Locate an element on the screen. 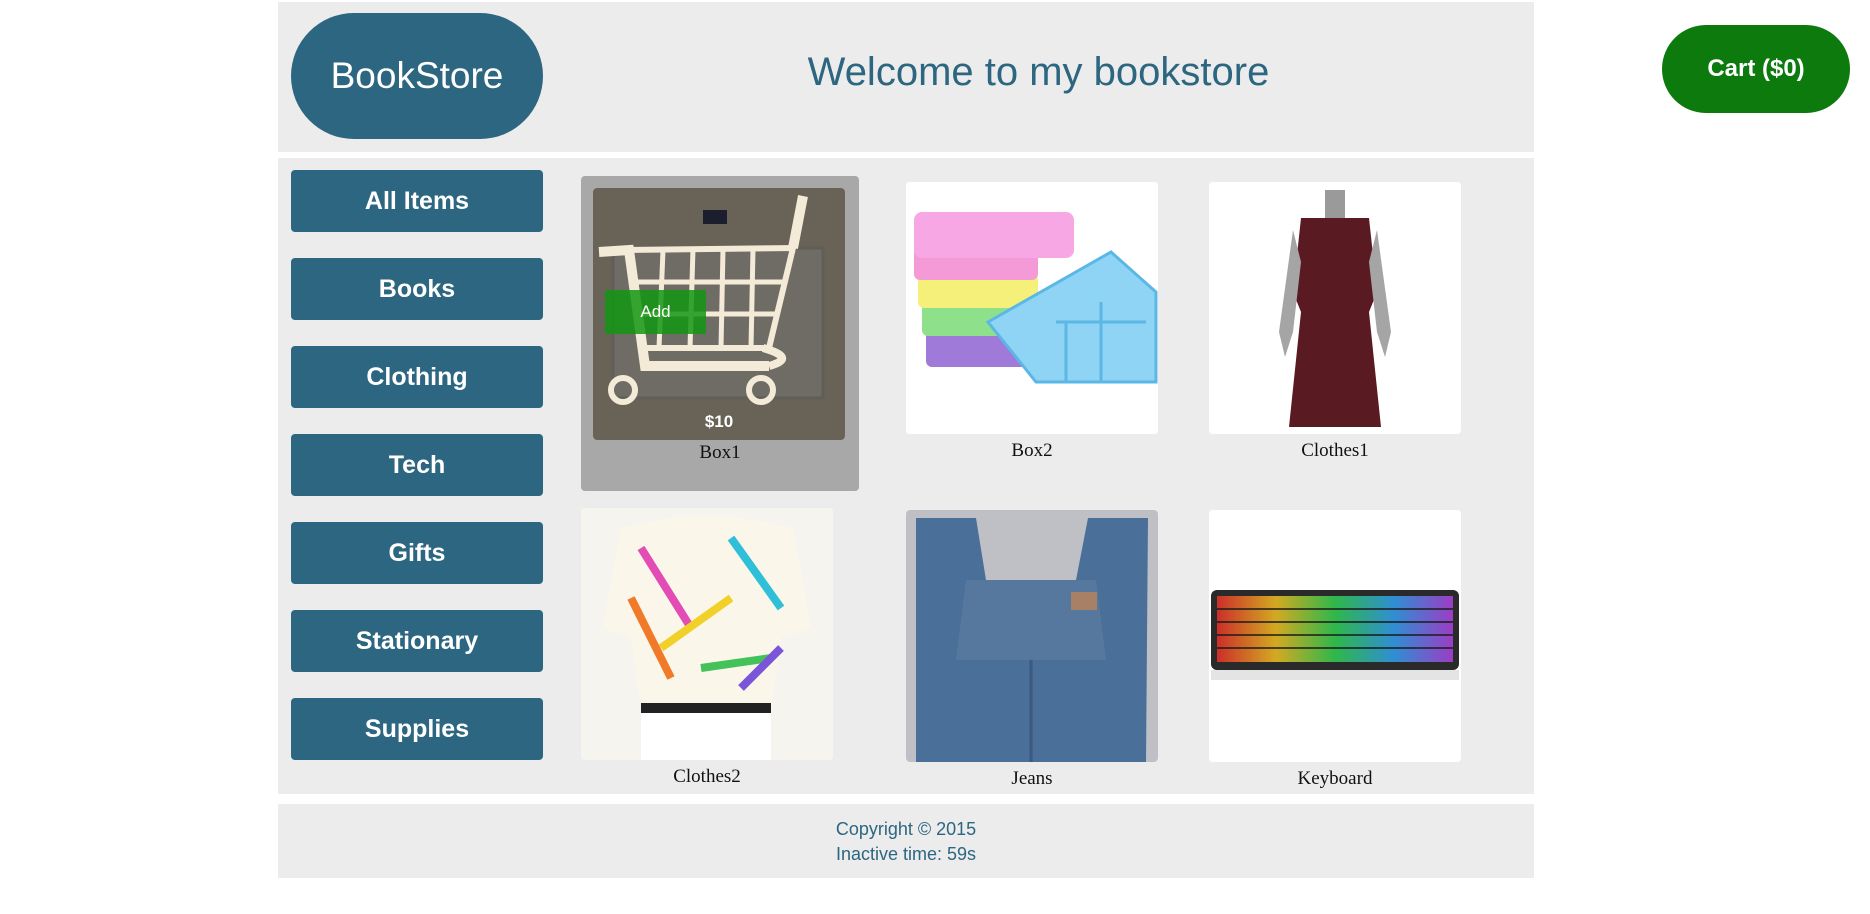  product-name: Keyboard is located at coordinates (1335, 778).